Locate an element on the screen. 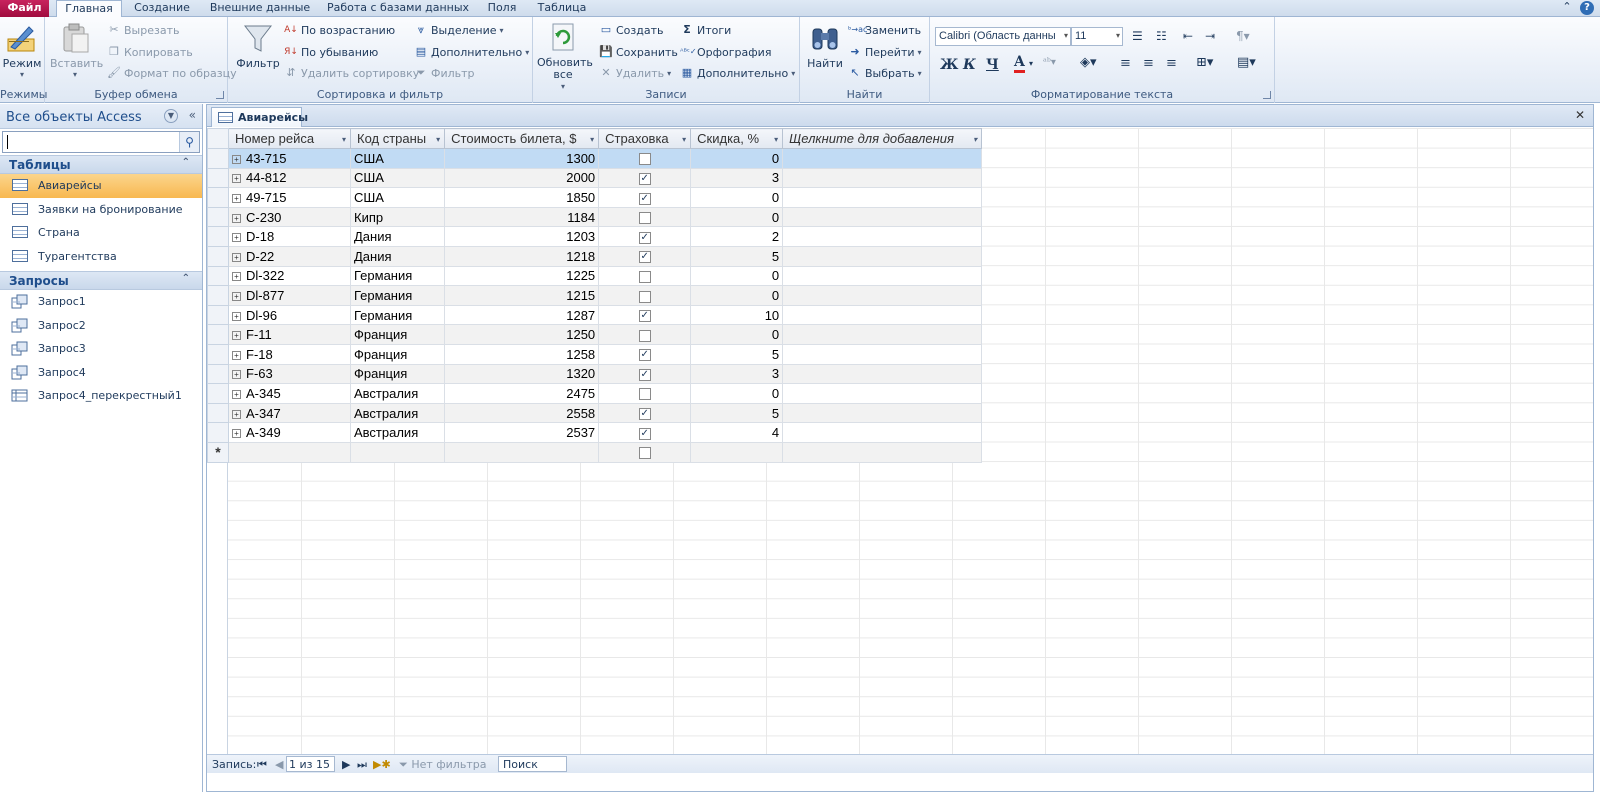 This screenshot has width=1600, height=810. save-record-button: 💾 Сохранить is located at coordinates (638, 52).